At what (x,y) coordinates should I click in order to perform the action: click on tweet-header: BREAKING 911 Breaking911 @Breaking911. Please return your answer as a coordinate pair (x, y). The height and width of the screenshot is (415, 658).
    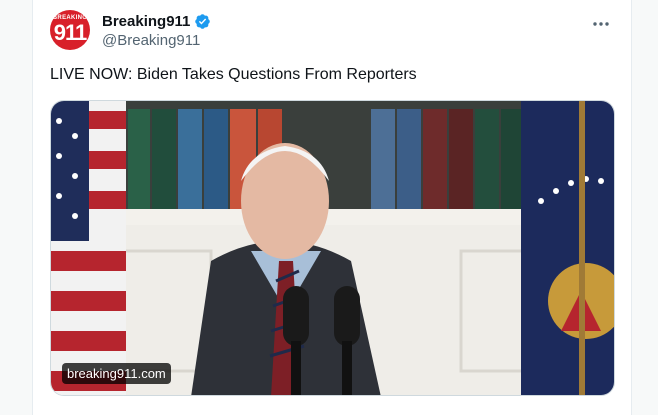
    Looking at the image, I should click on (332, 32).